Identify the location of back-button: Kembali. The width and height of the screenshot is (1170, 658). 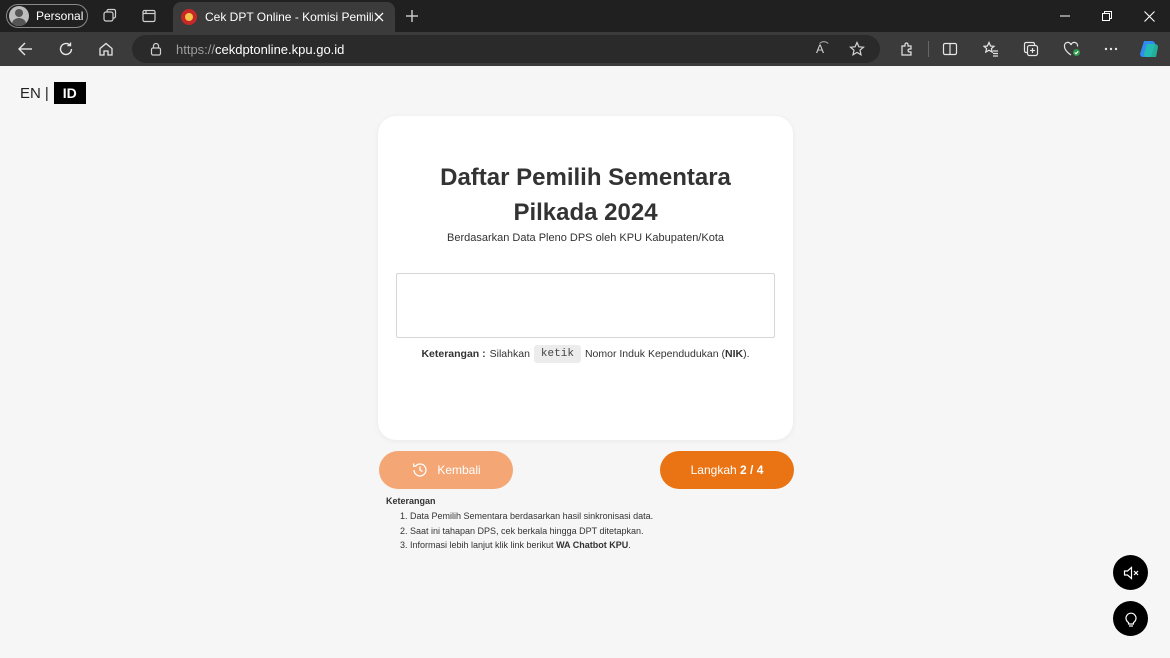
(446, 470).